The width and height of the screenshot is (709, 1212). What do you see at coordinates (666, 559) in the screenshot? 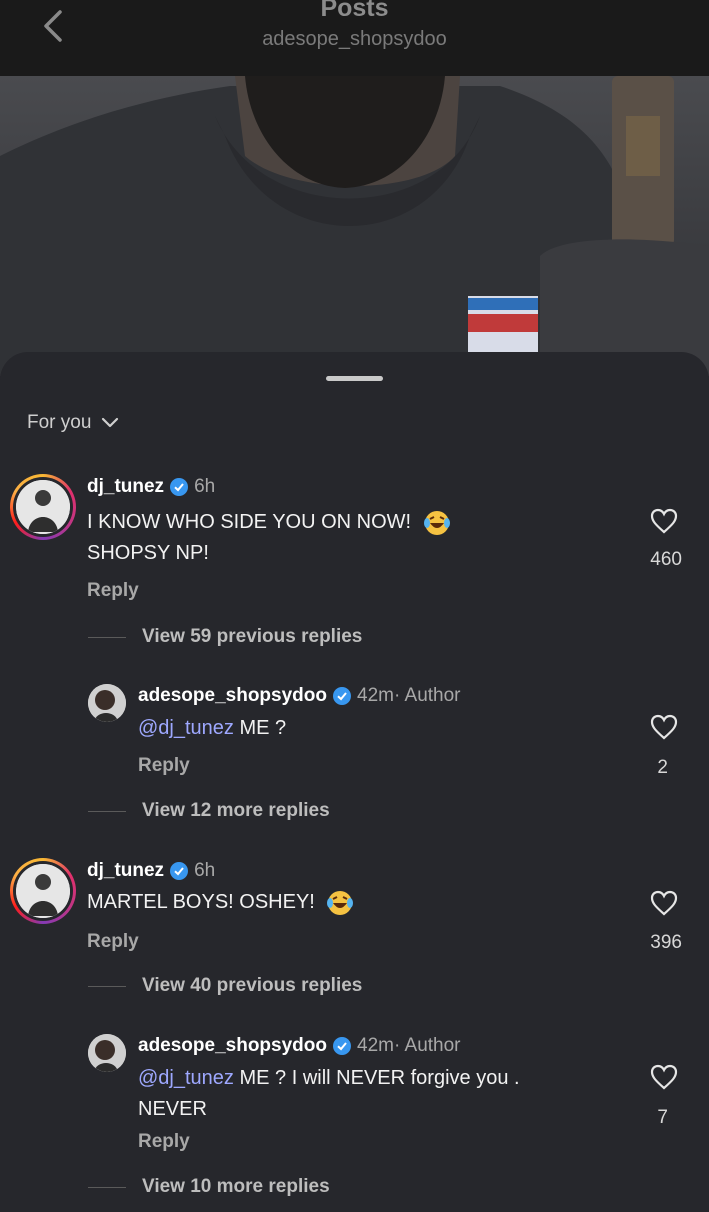
I see `like-count: 460` at bounding box center [666, 559].